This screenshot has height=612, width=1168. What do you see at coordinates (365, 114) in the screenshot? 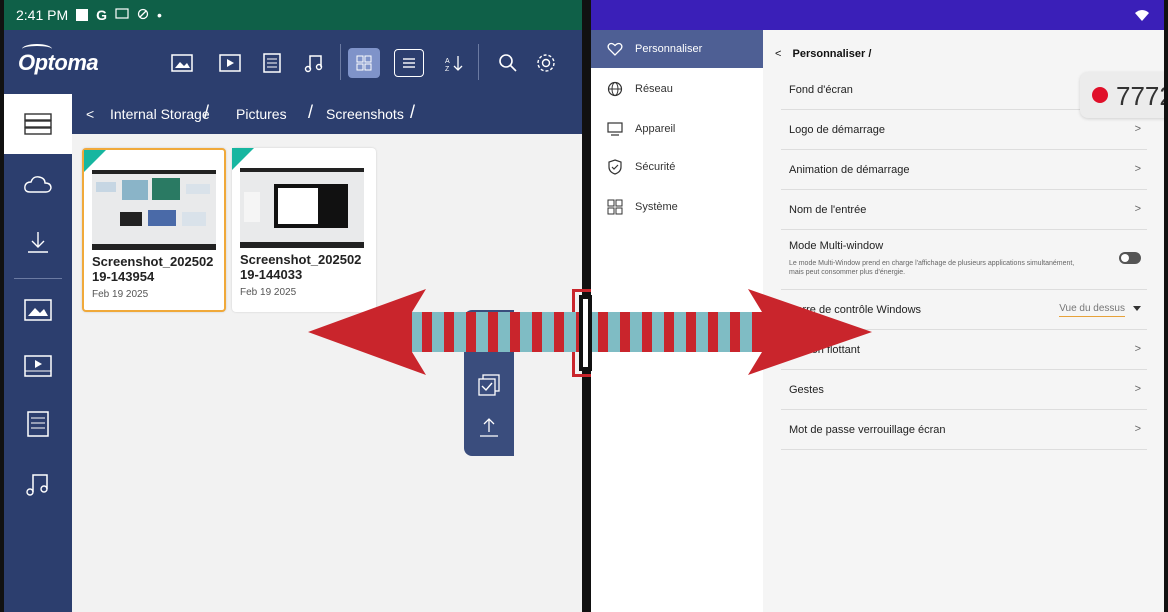
I see `breadcrumb-screenshots: Screenshots` at bounding box center [365, 114].